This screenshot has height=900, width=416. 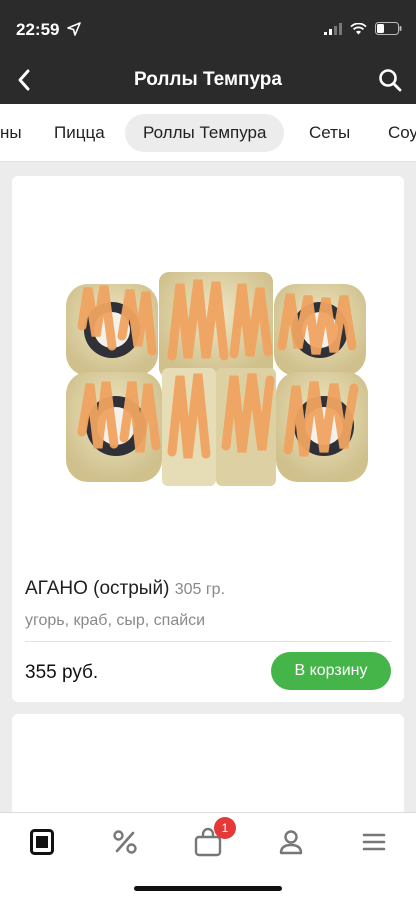 I want to click on nav-bar: Роллы Темпура, so click(x=208, y=80).